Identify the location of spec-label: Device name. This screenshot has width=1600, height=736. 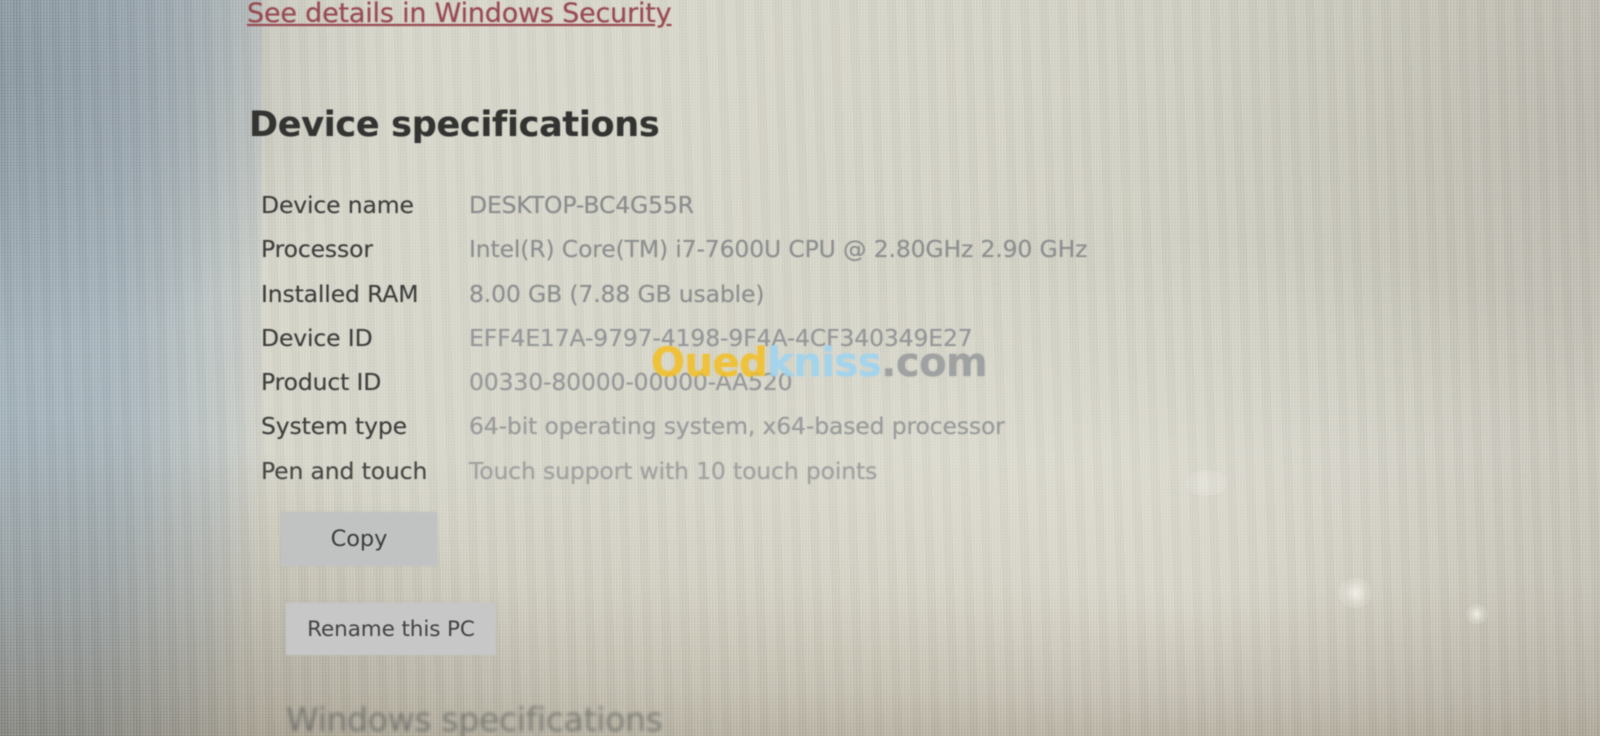
(337, 205).